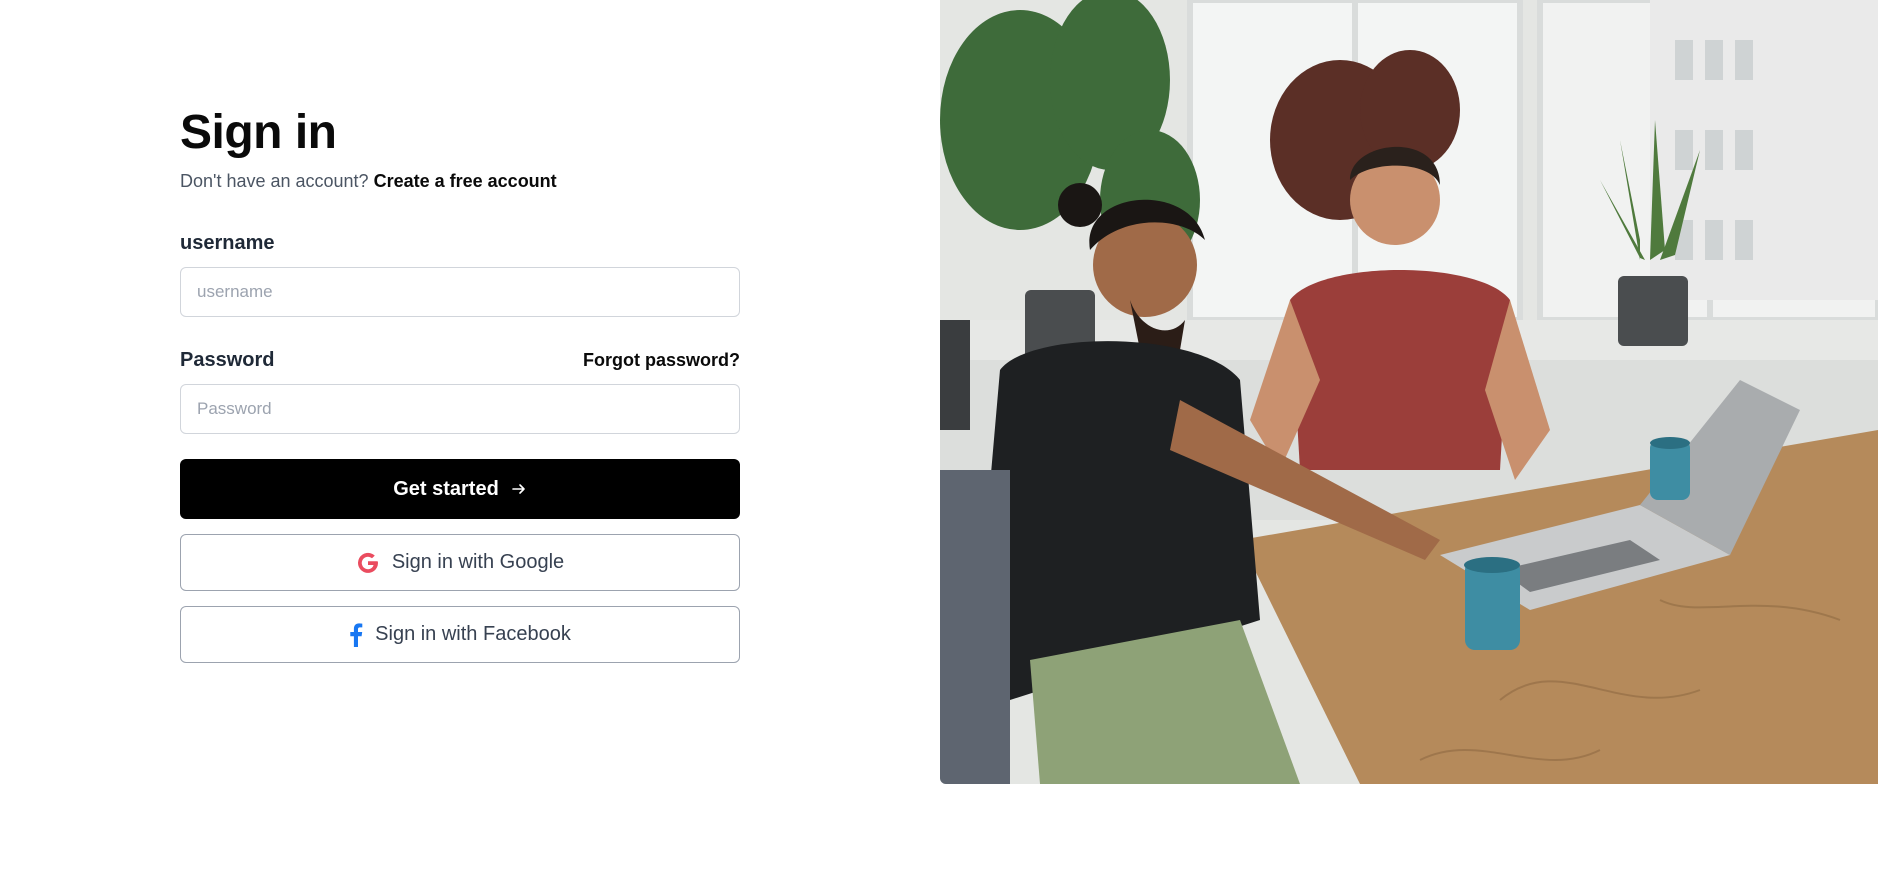 This screenshot has height=878, width=1878. What do you see at coordinates (274, 181) in the screenshot?
I see `signup-prompt-text: Don't have an account?` at bounding box center [274, 181].